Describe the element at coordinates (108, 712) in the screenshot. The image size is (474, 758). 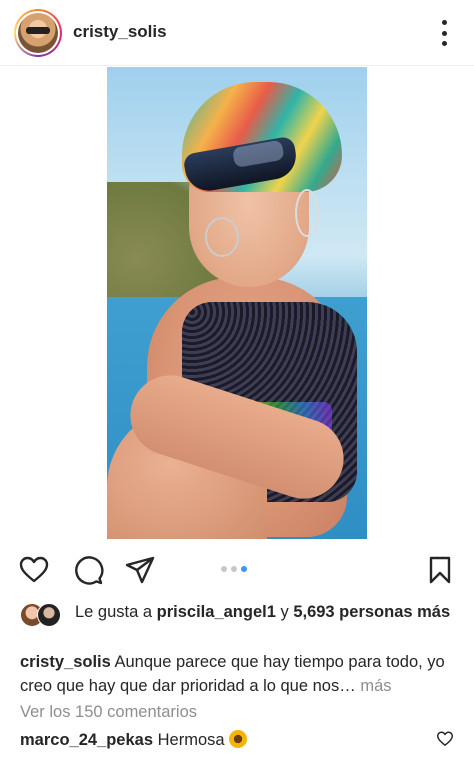
I see `view-all-comments-link: Ver los 150 comentarios` at that location.